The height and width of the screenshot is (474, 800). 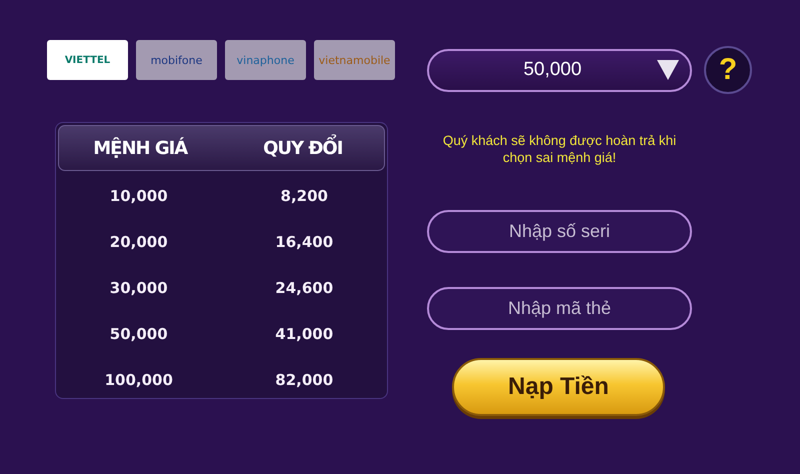 What do you see at coordinates (560, 149) in the screenshot?
I see `warning-text: Quý khách sẽ không được hoàn trả khi chọn sai mệnh giá!` at bounding box center [560, 149].